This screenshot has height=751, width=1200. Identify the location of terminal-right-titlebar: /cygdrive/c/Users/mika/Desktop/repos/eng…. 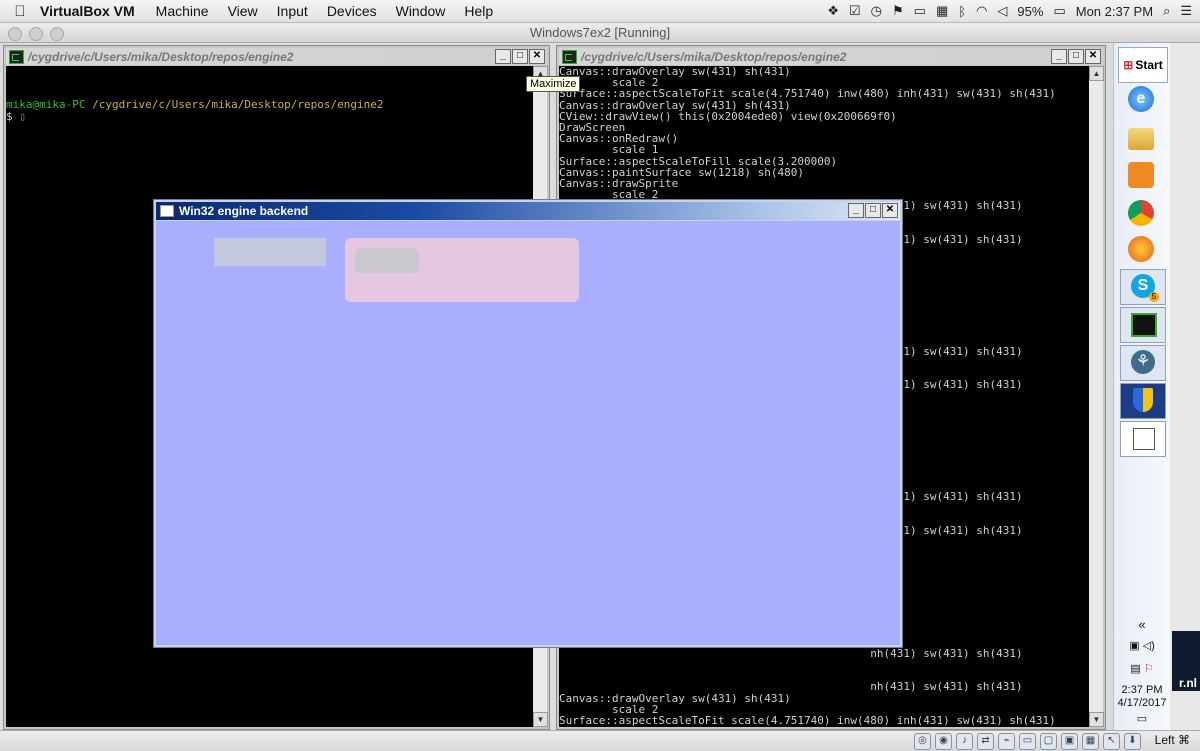
(831, 56).